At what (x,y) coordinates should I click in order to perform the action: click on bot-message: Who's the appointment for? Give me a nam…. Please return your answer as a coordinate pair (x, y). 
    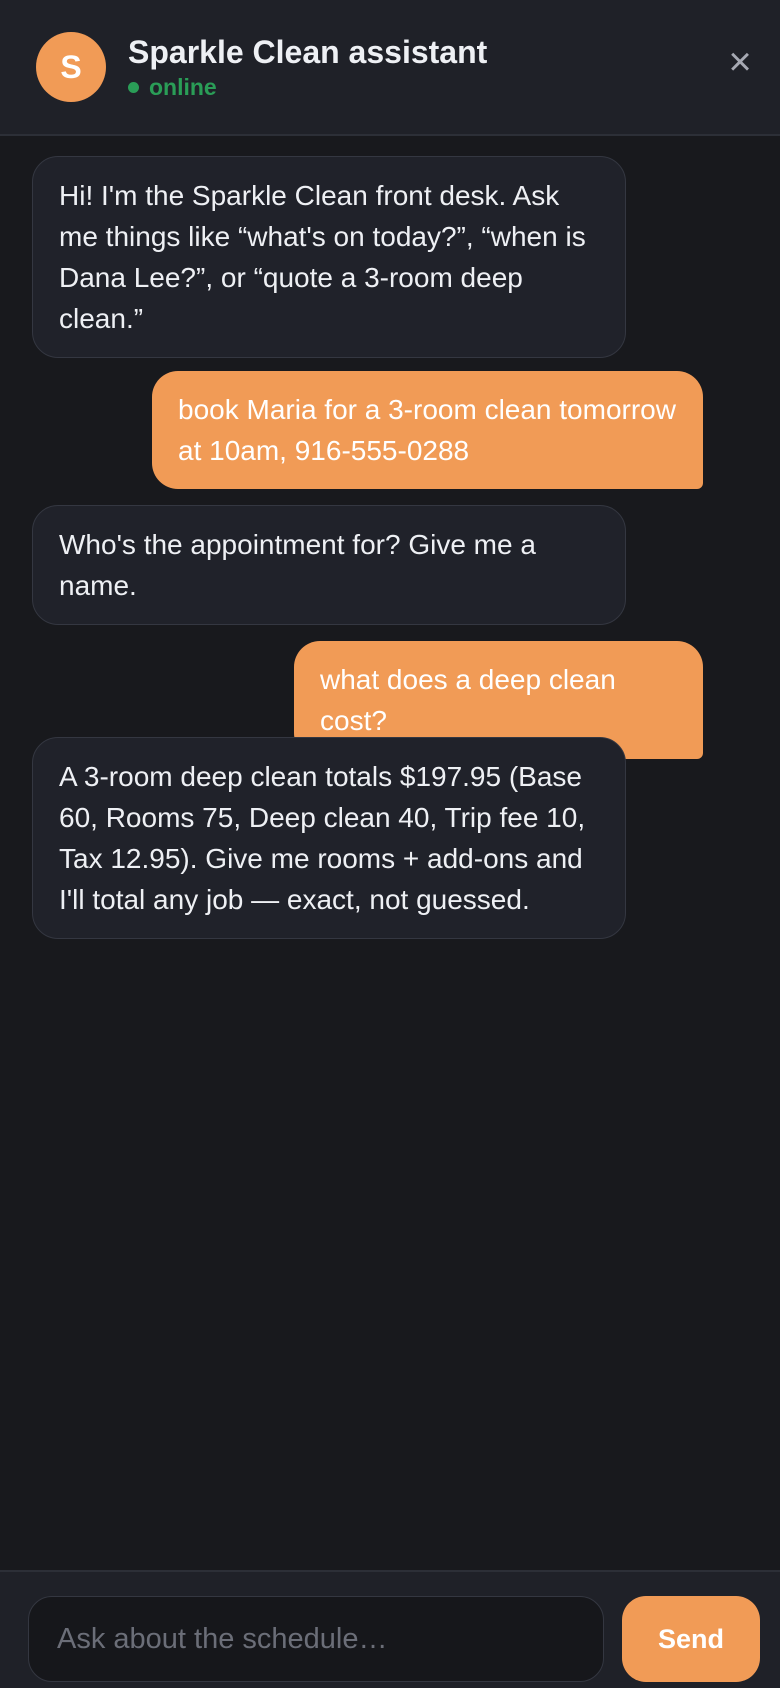
    Looking at the image, I should click on (329, 565).